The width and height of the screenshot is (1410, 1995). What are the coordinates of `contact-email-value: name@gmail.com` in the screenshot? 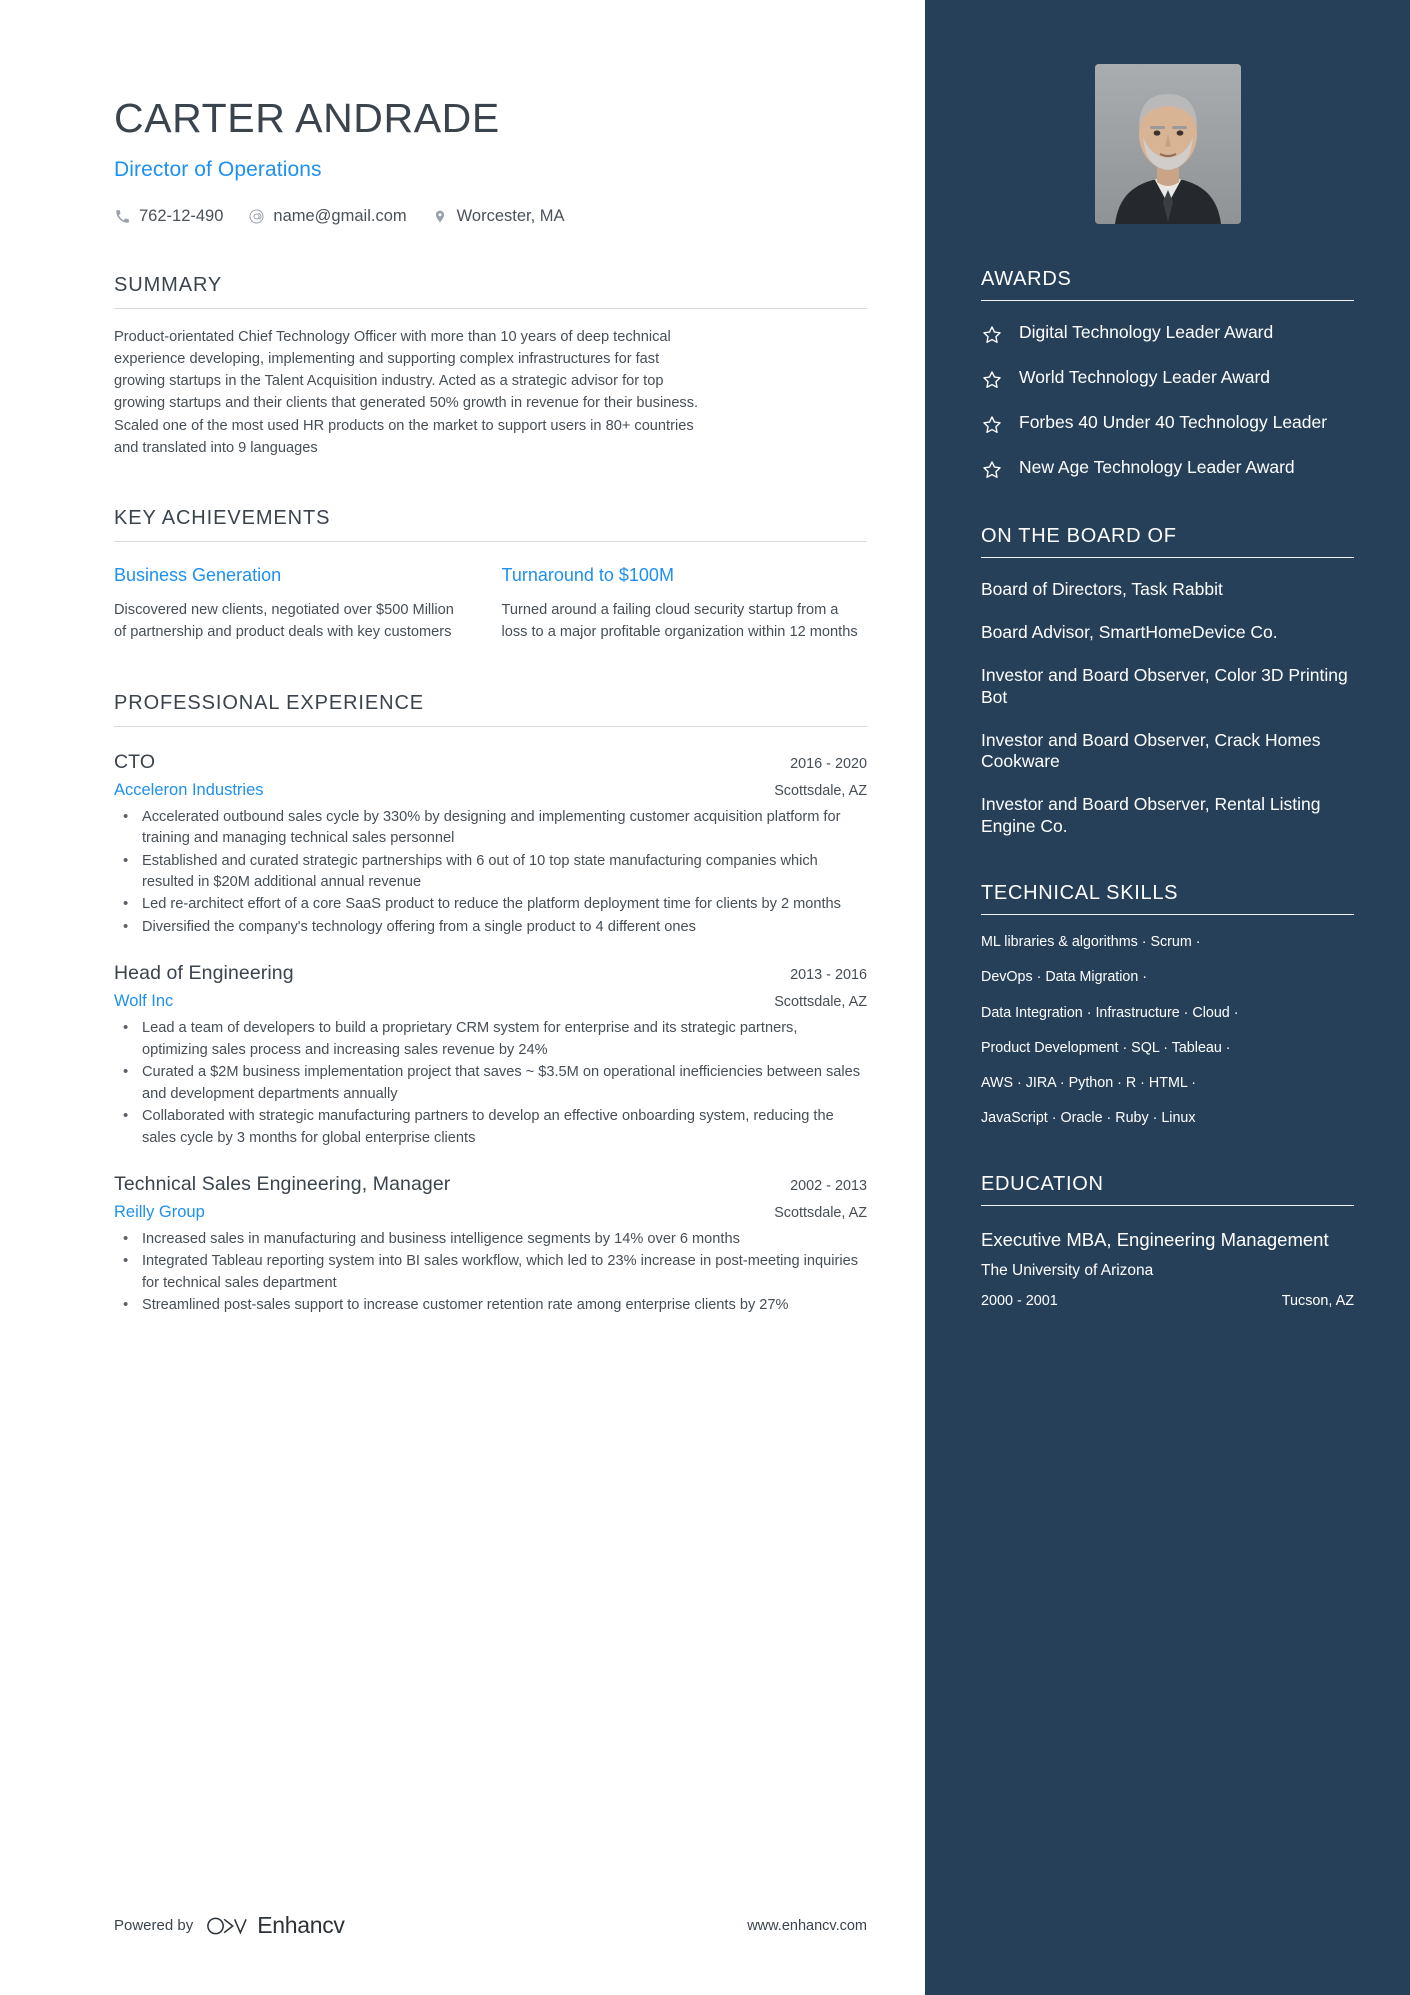 It's located at (340, 215).